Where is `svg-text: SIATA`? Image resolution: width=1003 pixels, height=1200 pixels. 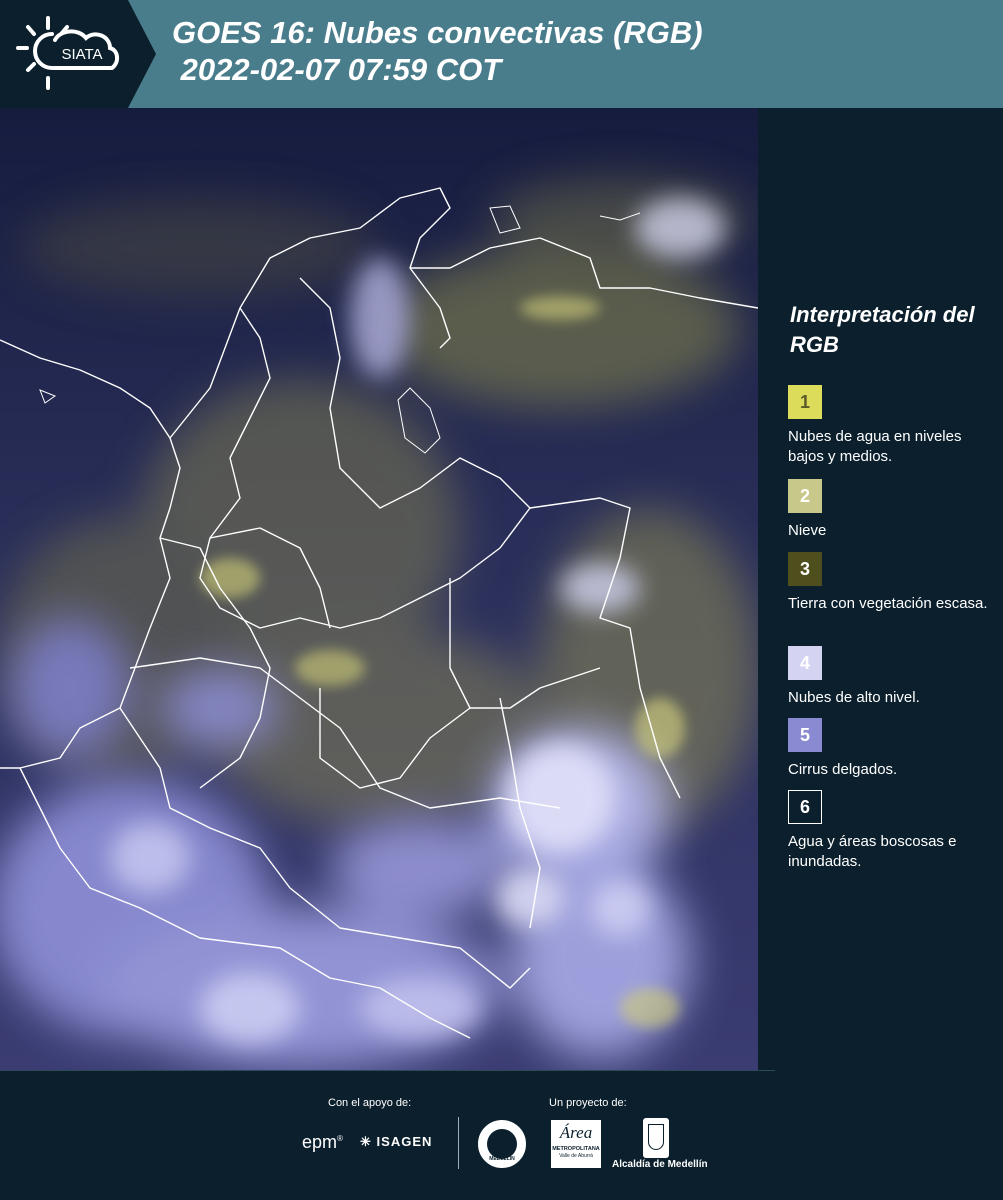
svg-text: SIATA is located at coordinates (81, 54).